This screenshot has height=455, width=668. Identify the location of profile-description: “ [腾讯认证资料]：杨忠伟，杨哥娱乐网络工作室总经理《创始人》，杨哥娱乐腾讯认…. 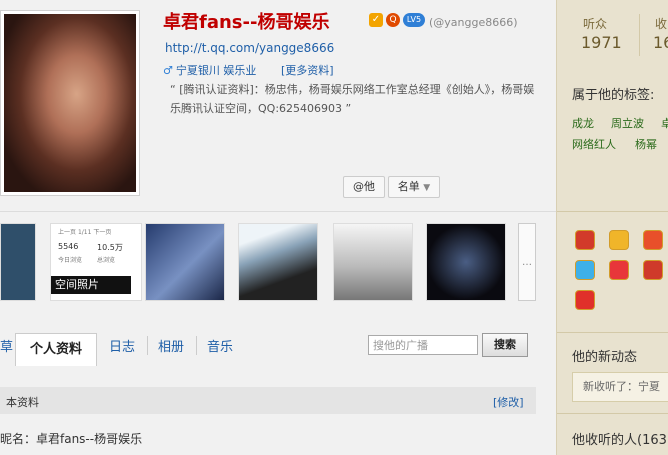
(352, 99).